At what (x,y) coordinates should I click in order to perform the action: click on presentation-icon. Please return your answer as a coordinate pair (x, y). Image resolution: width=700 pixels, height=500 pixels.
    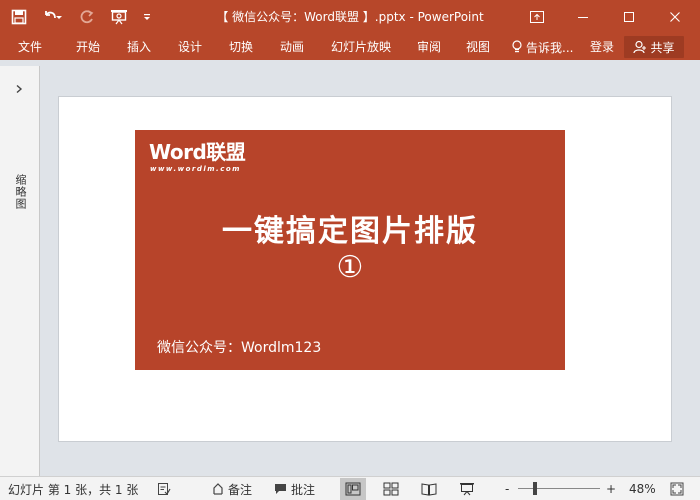
    Looking at the image, I should click on (119, 17).